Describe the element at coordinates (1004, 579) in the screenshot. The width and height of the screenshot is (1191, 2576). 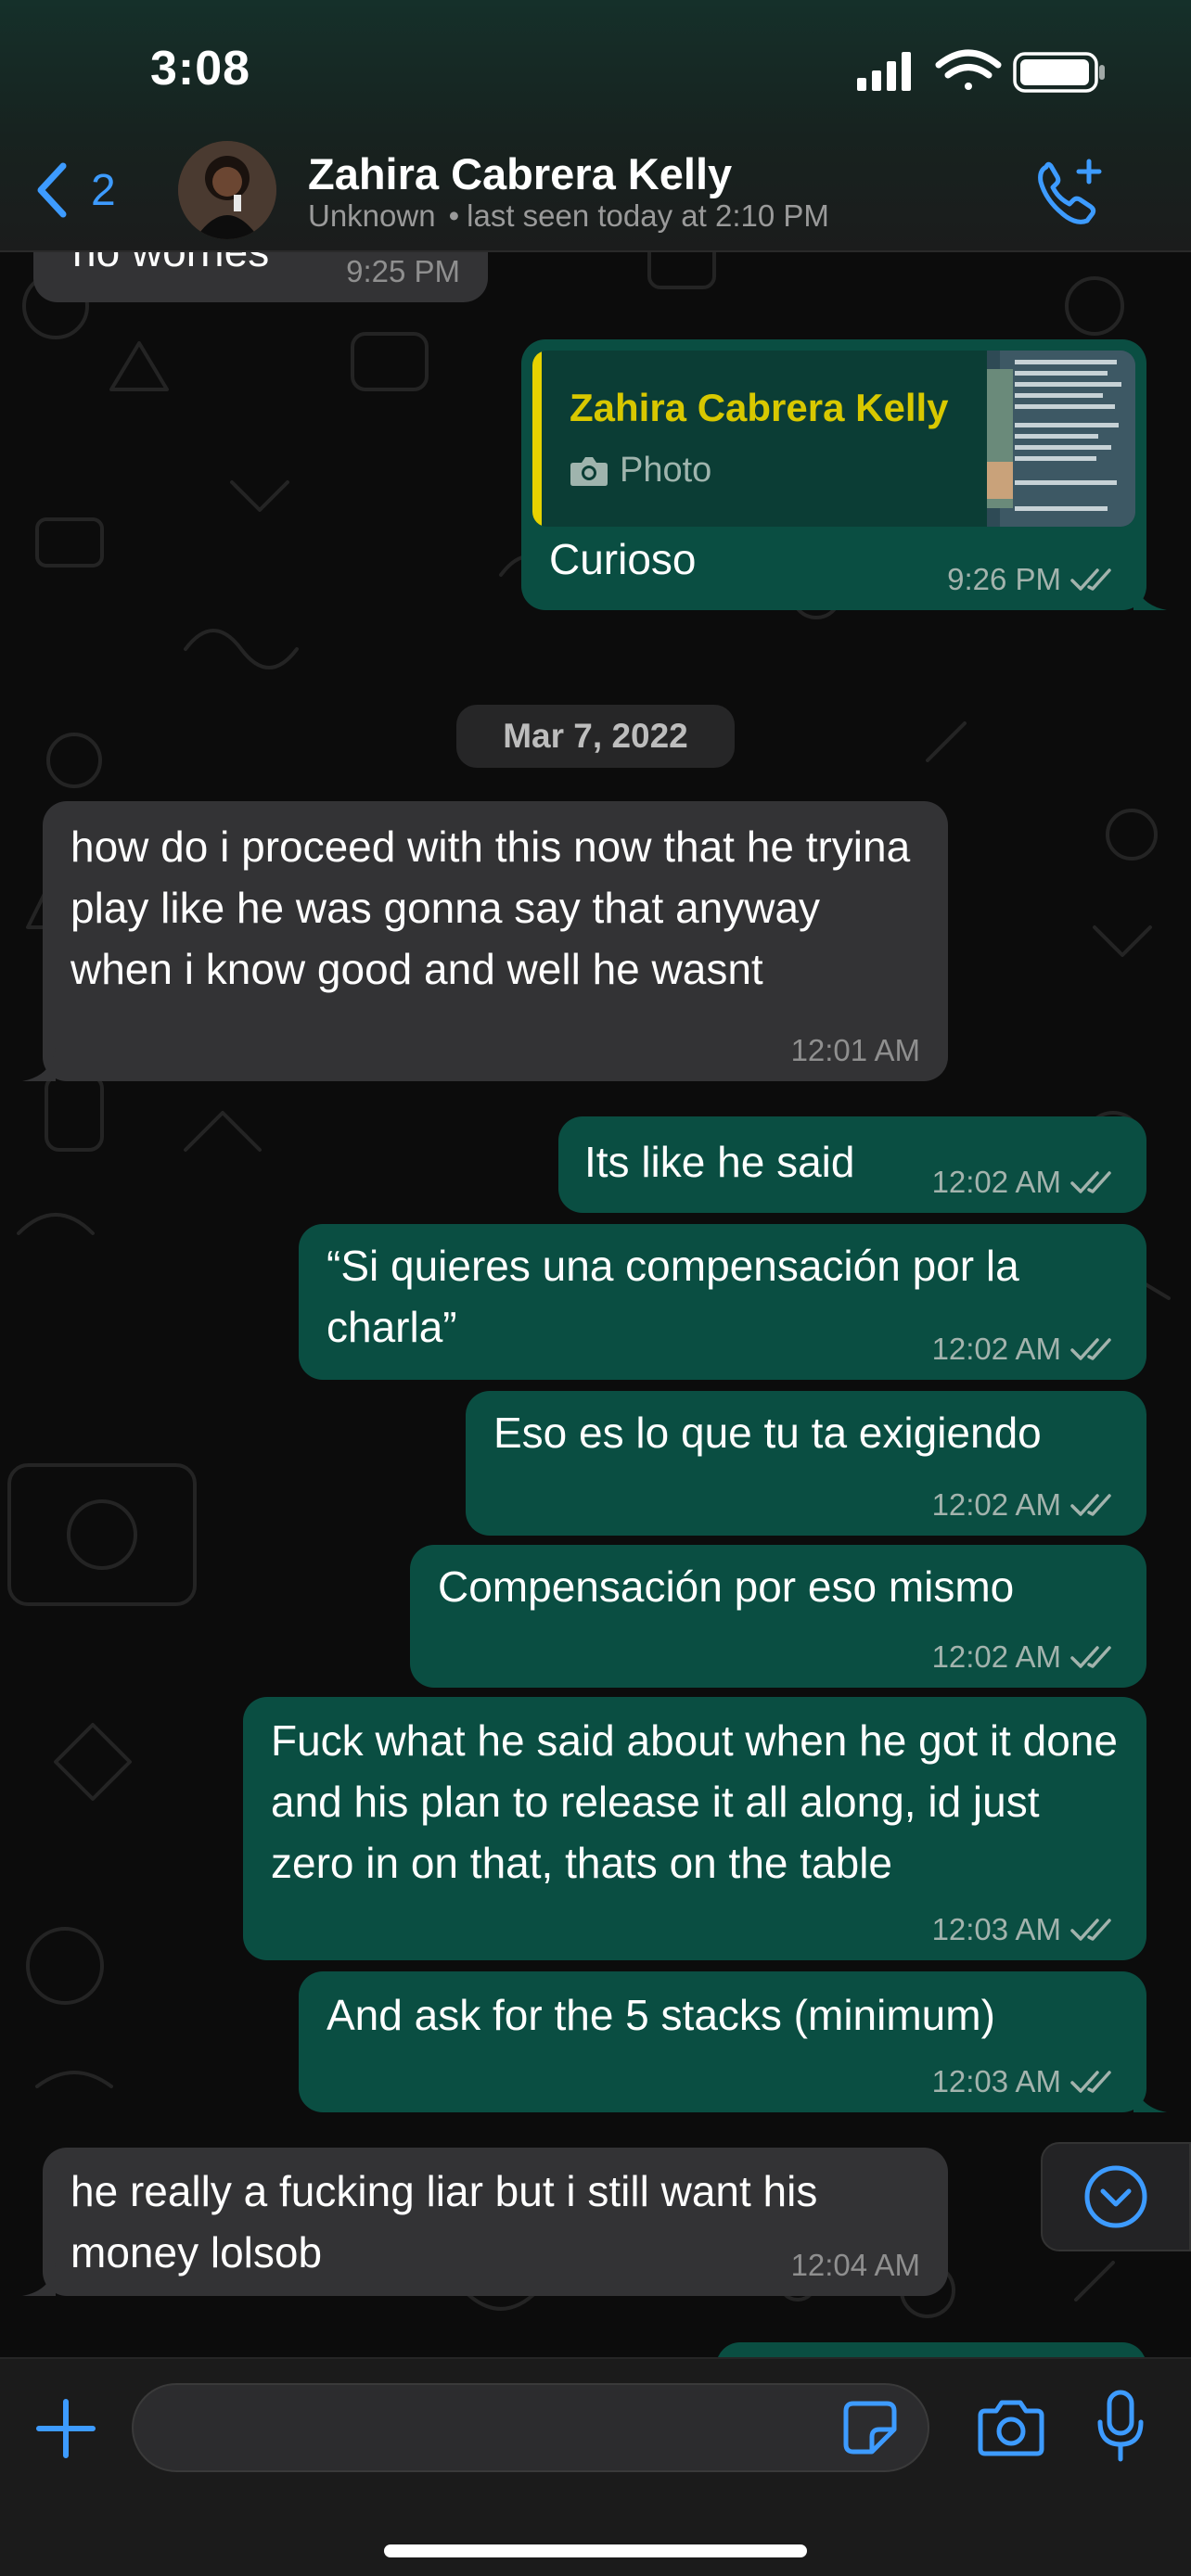
I see `message-time: 9:26 PM` at that location.